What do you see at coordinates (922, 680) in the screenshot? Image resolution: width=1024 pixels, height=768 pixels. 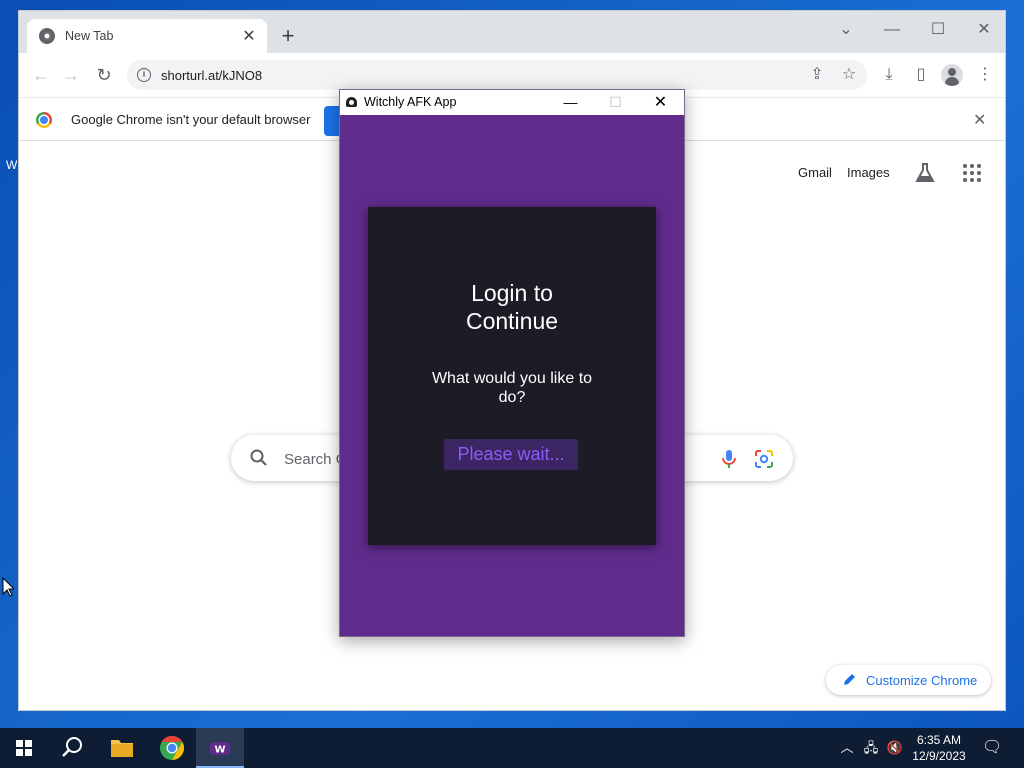 I see `customize-chrome-label: Customize Chrome` at bounding box center [922, 680].